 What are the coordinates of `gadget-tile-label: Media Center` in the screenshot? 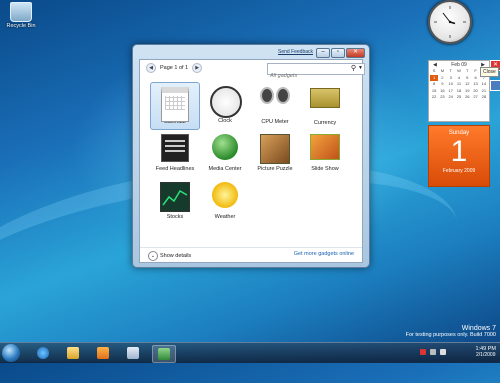 It's located at (225, 169).